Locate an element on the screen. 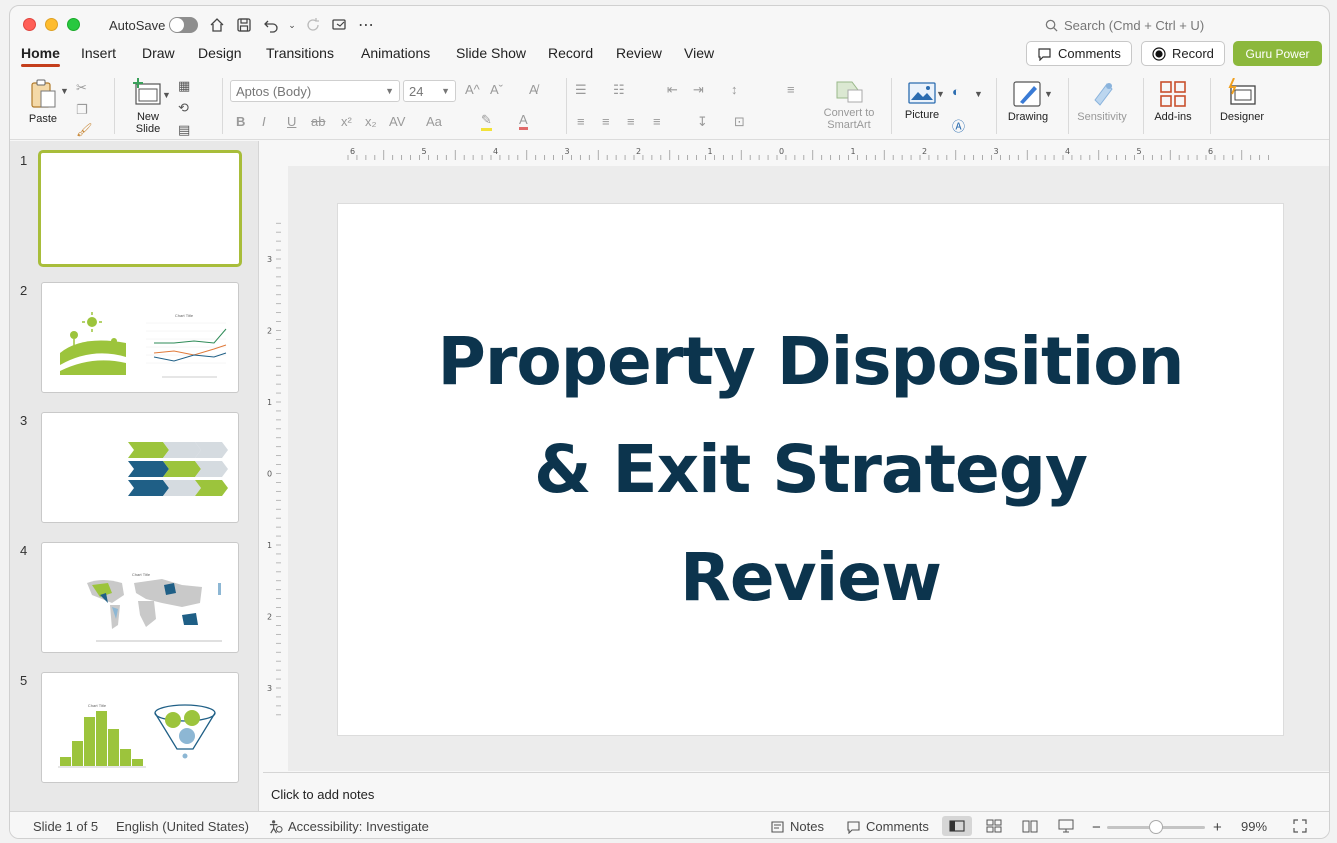 The width and height of the screenshot is (1337, 843). slideshow-view-button is located at coordinates (1066, 826).